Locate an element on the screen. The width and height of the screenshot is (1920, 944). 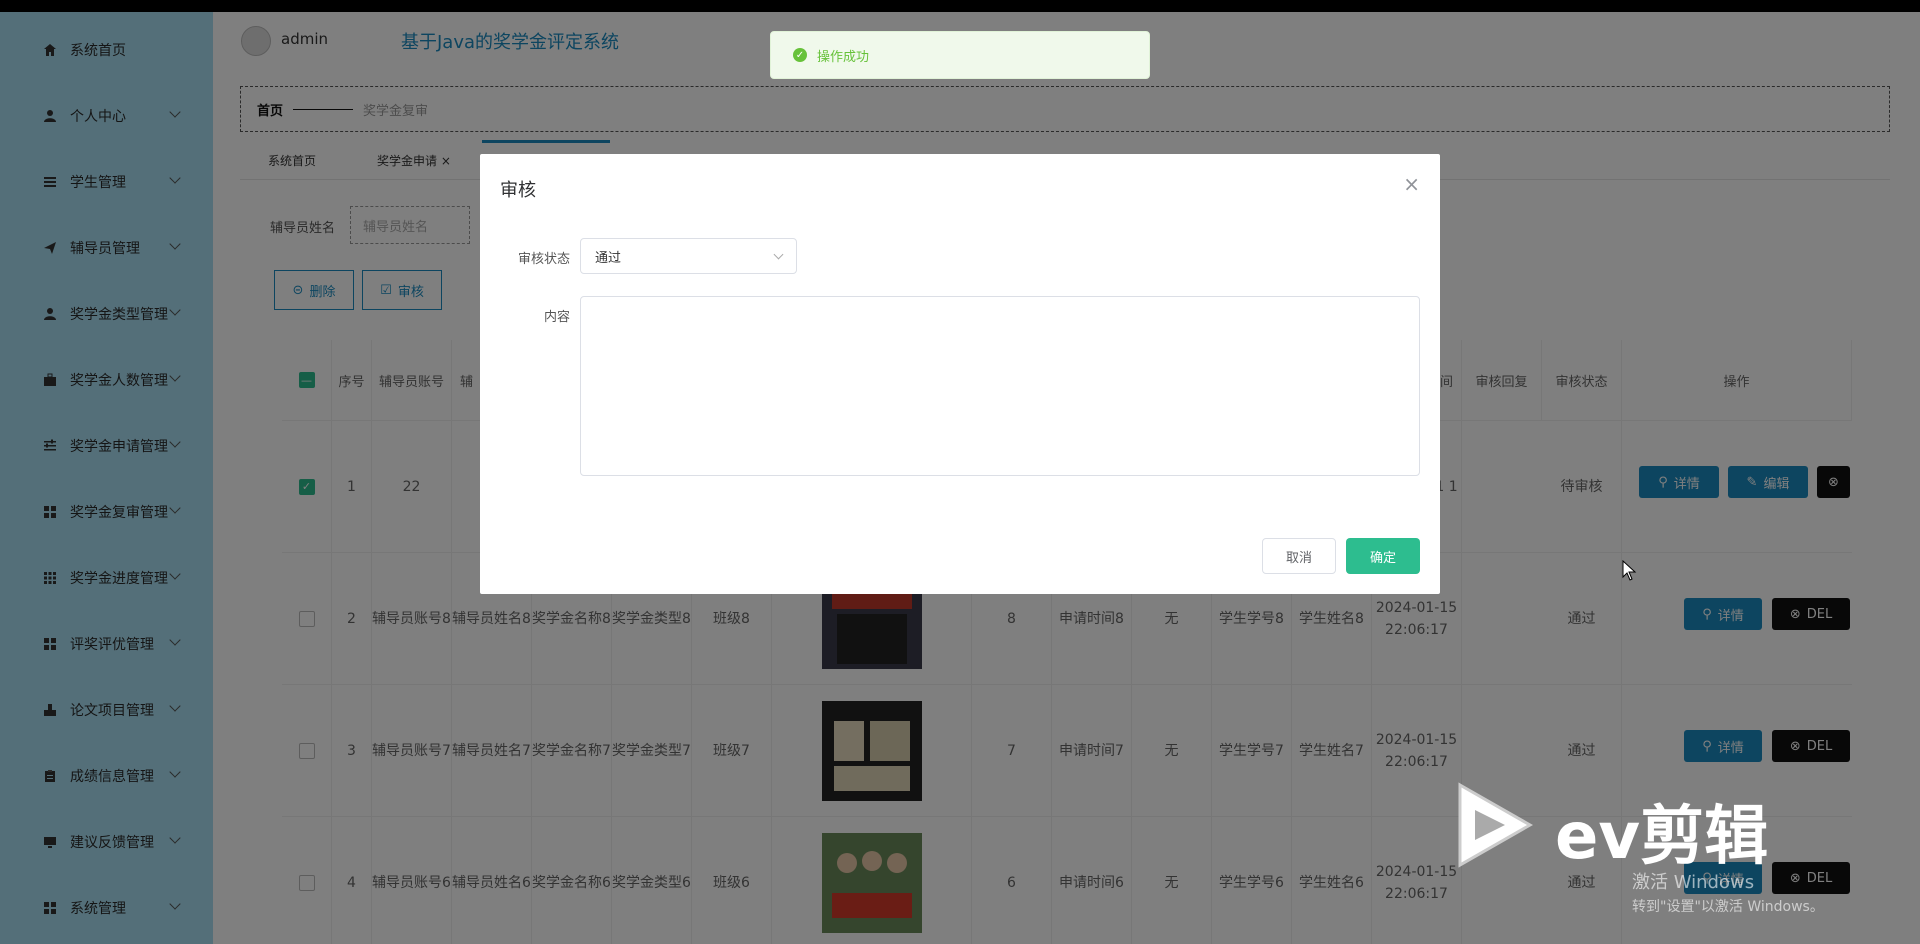
dialog-title: 审核 is located at coordinates (518, 190).